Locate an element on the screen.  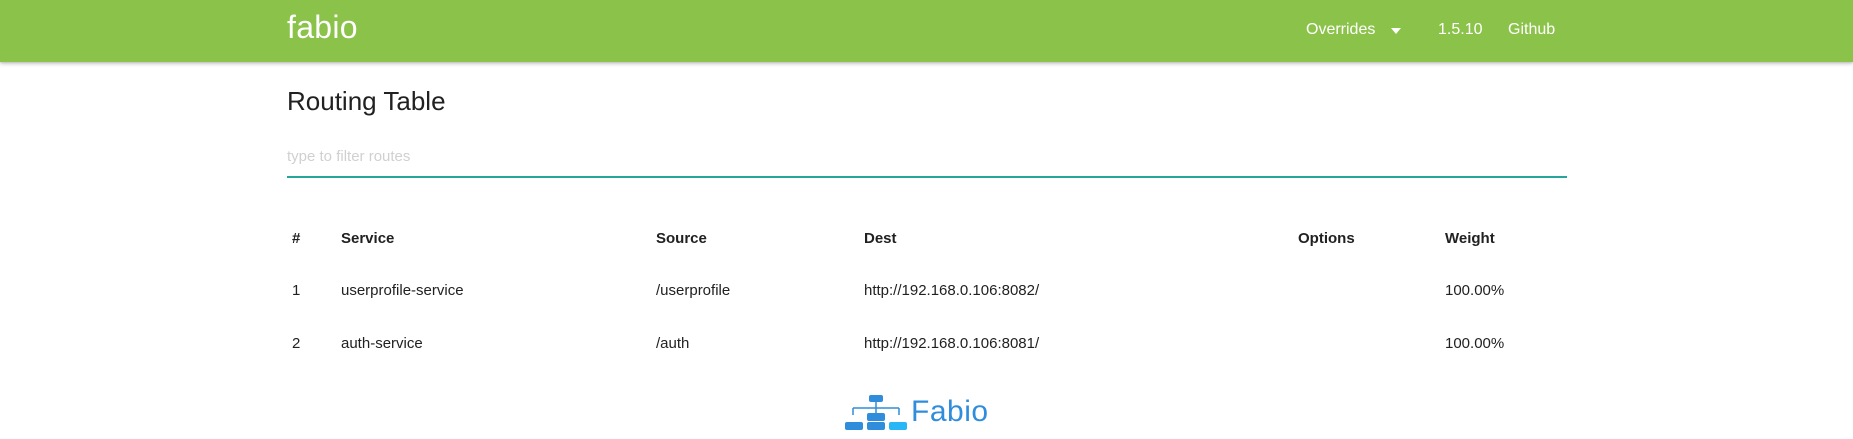
header-service: Service is located at coordinates (368, 238).